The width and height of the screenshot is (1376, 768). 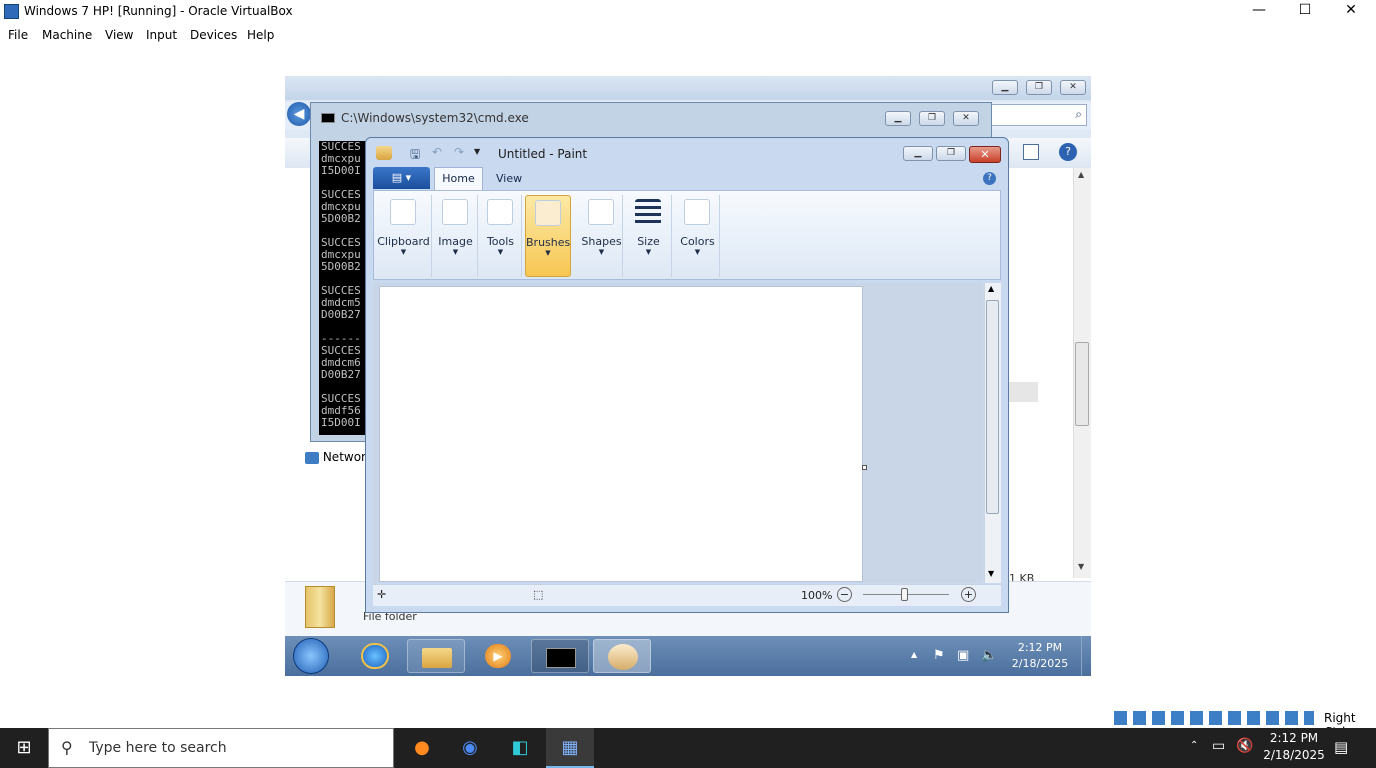 What do you see at coordinates (649, 236) in the screenshot?
I see `size-group: Size ▼` at bounding box center [649, 236].